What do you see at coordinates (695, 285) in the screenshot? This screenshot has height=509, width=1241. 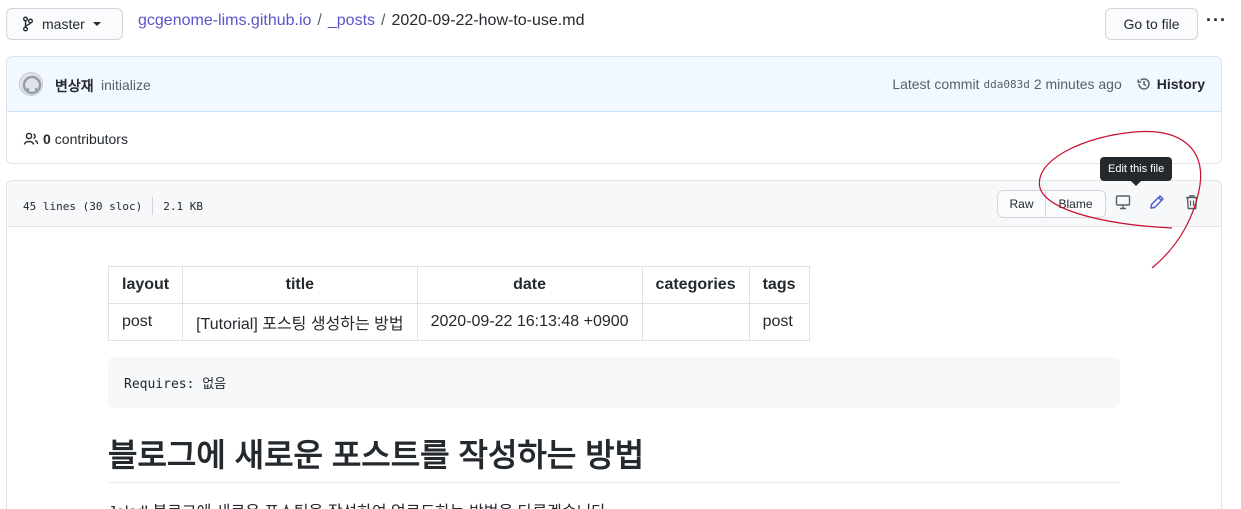 I see `table-header: categories` at bounding box center [695, 285].